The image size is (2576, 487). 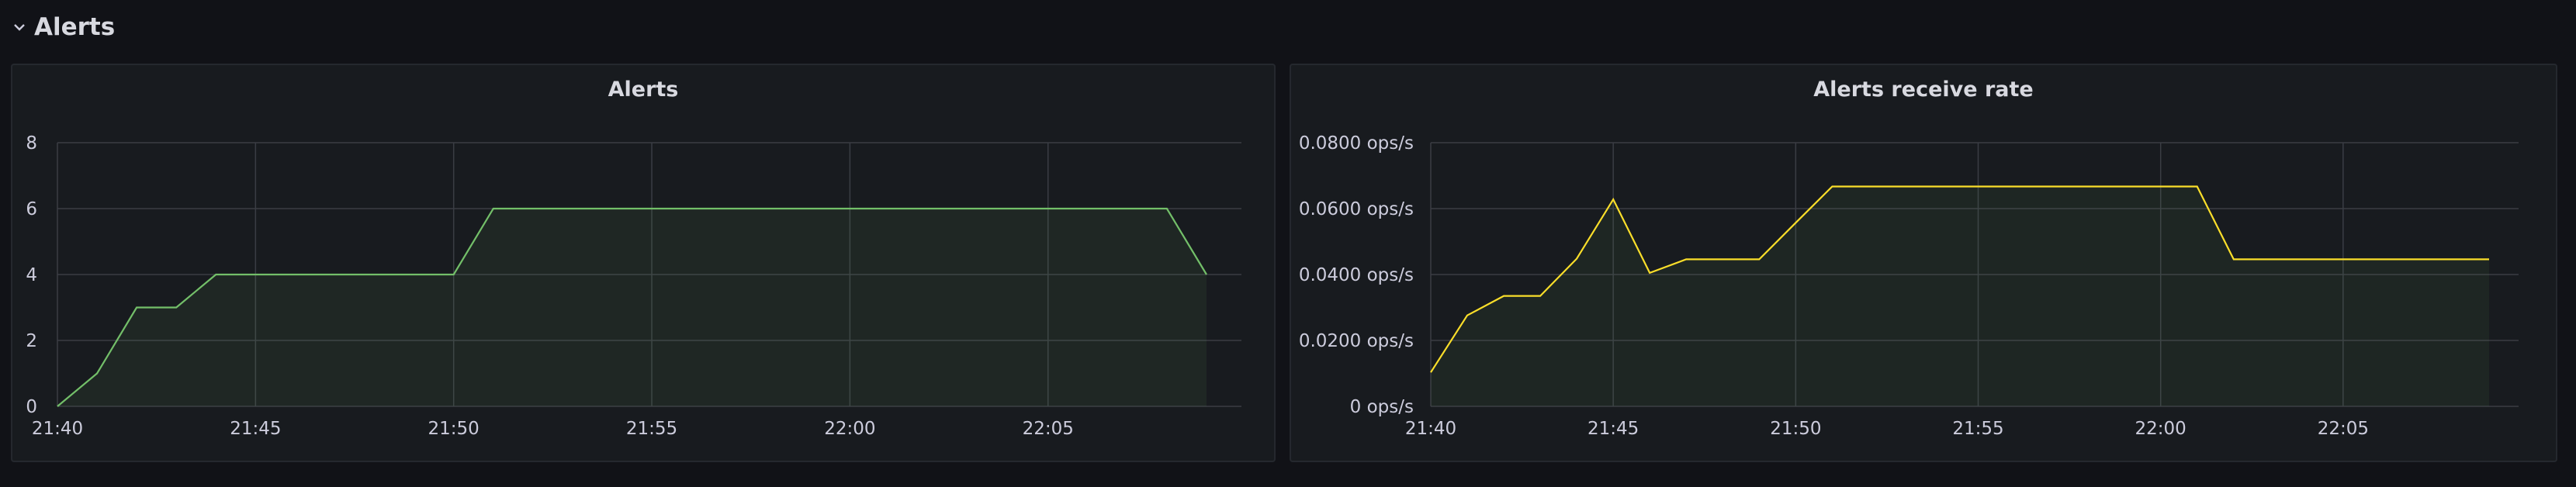 What do you see at coordinates (1356, 341) in the screenshot?
I see `y-tick-label: 0.0200 ops/s` at bounding box center [1356, 341].